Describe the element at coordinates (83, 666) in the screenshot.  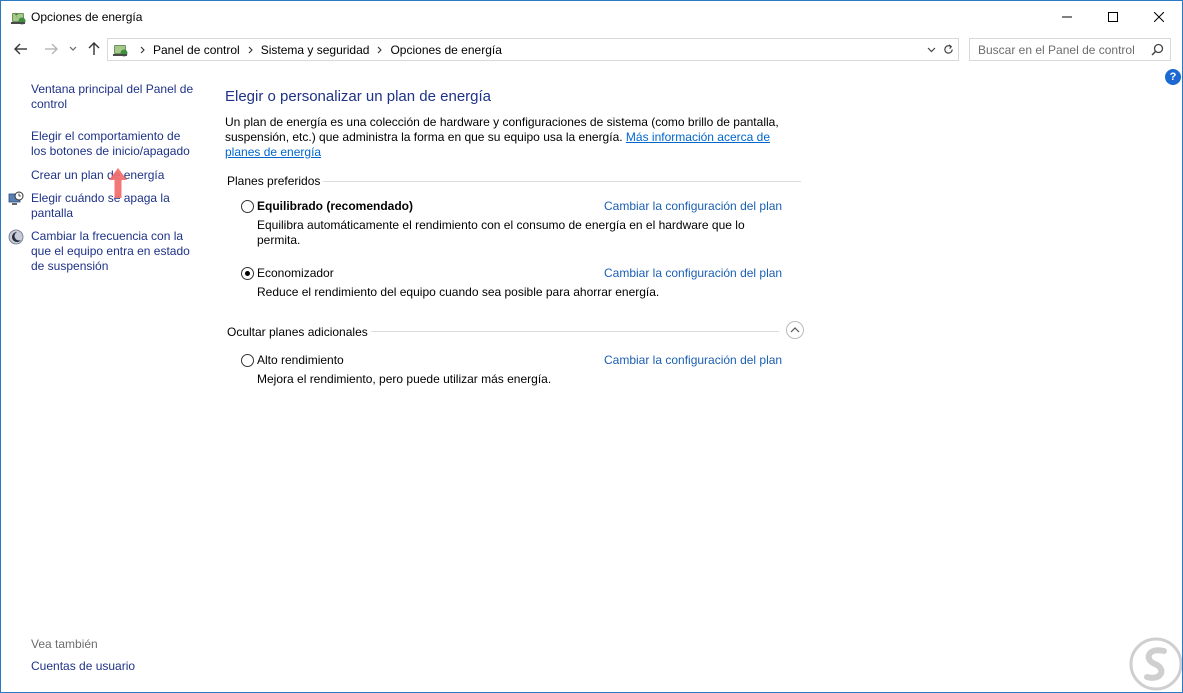
I see `user-accounts-link: Cuentas de usuario` at that location.